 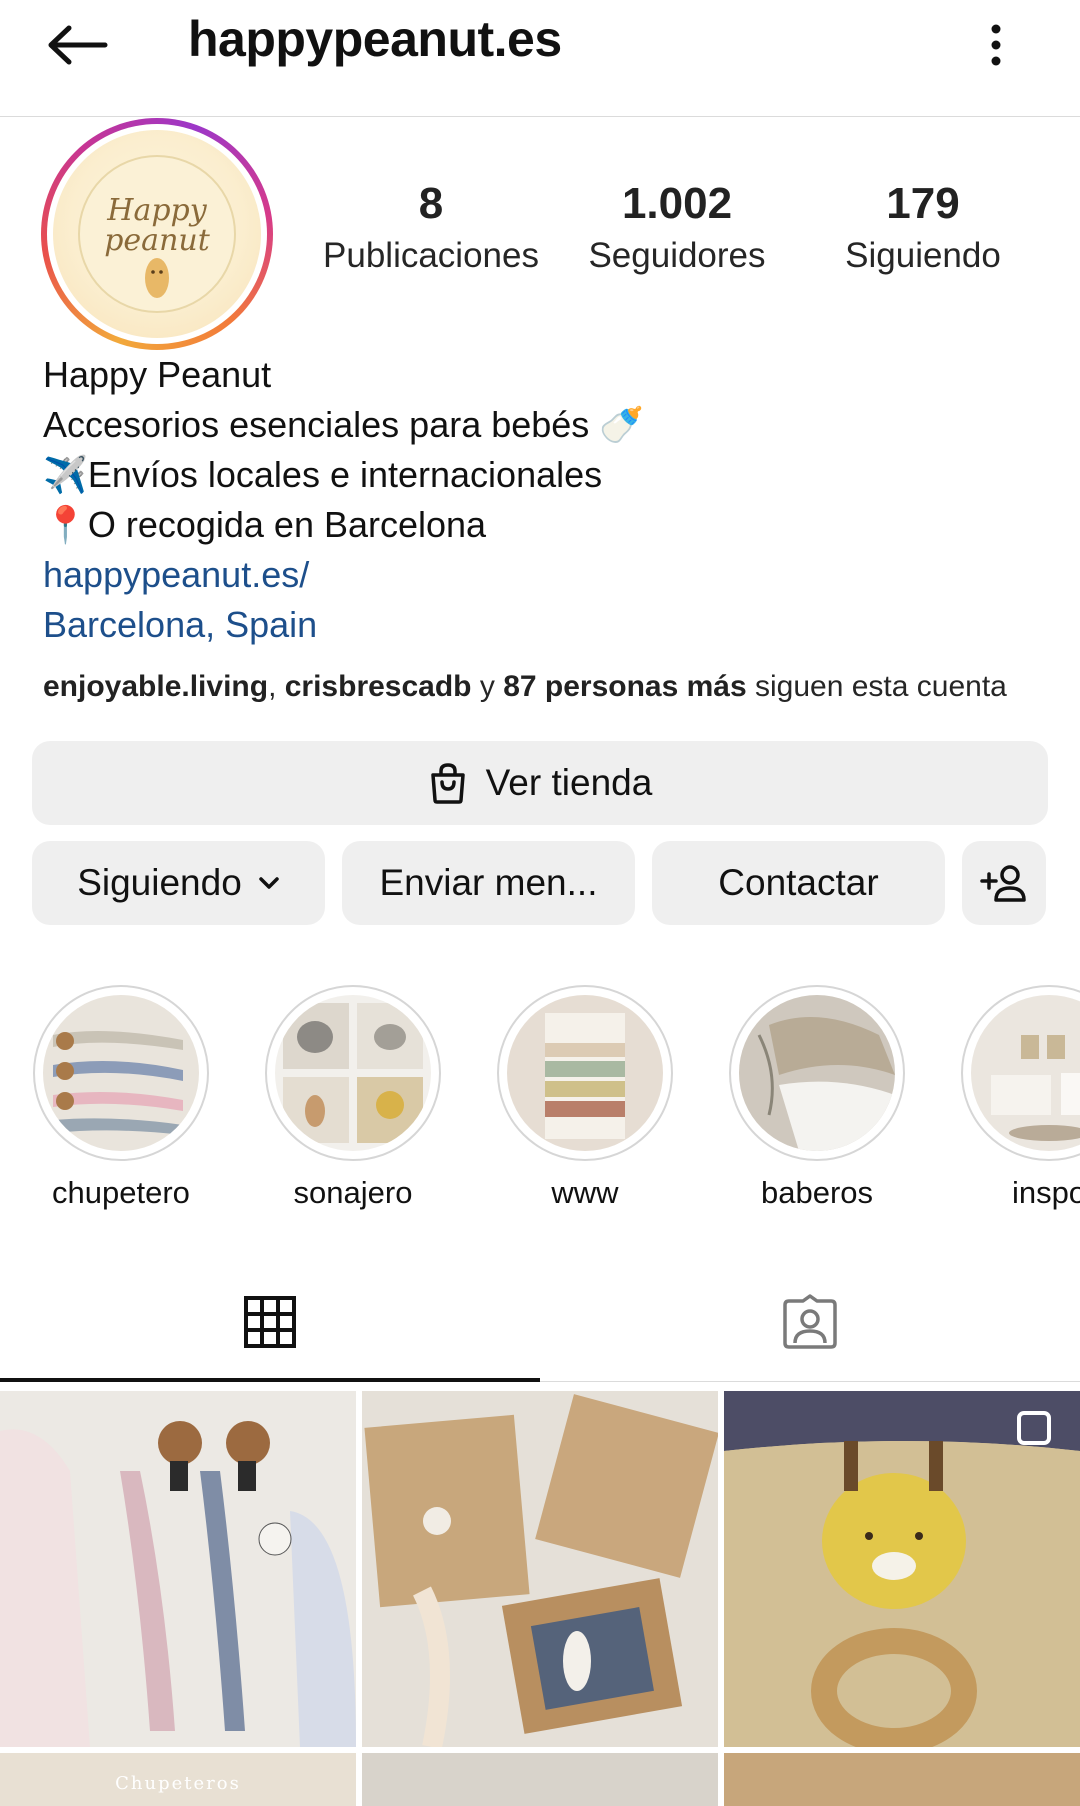 What do you see at coordinates (353, 1192) in the screenshot?
I see `highlight-label: sonajero` at bounding box center [353, 1192].